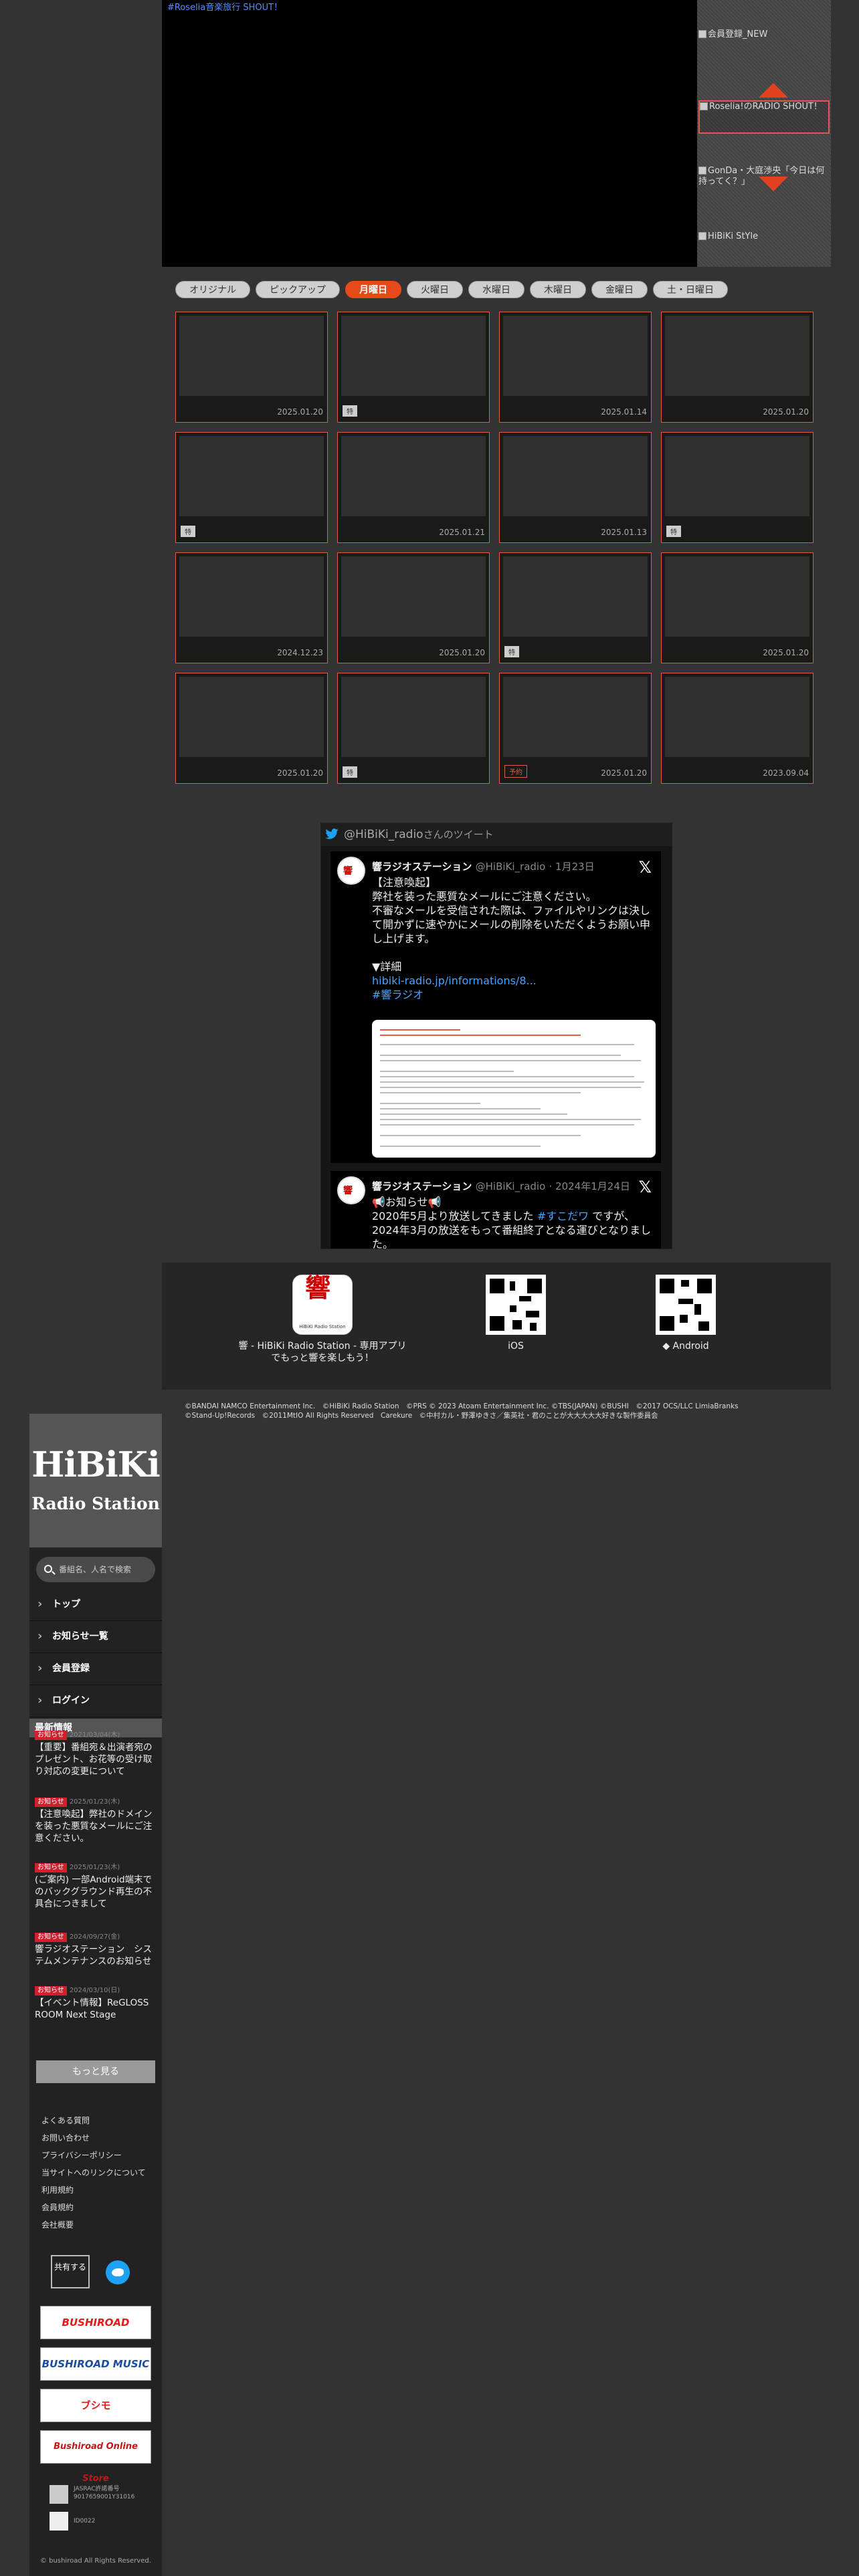 The image size is (859, 2576). I want to click on tab-5: 木曜日, so click(558, 289).